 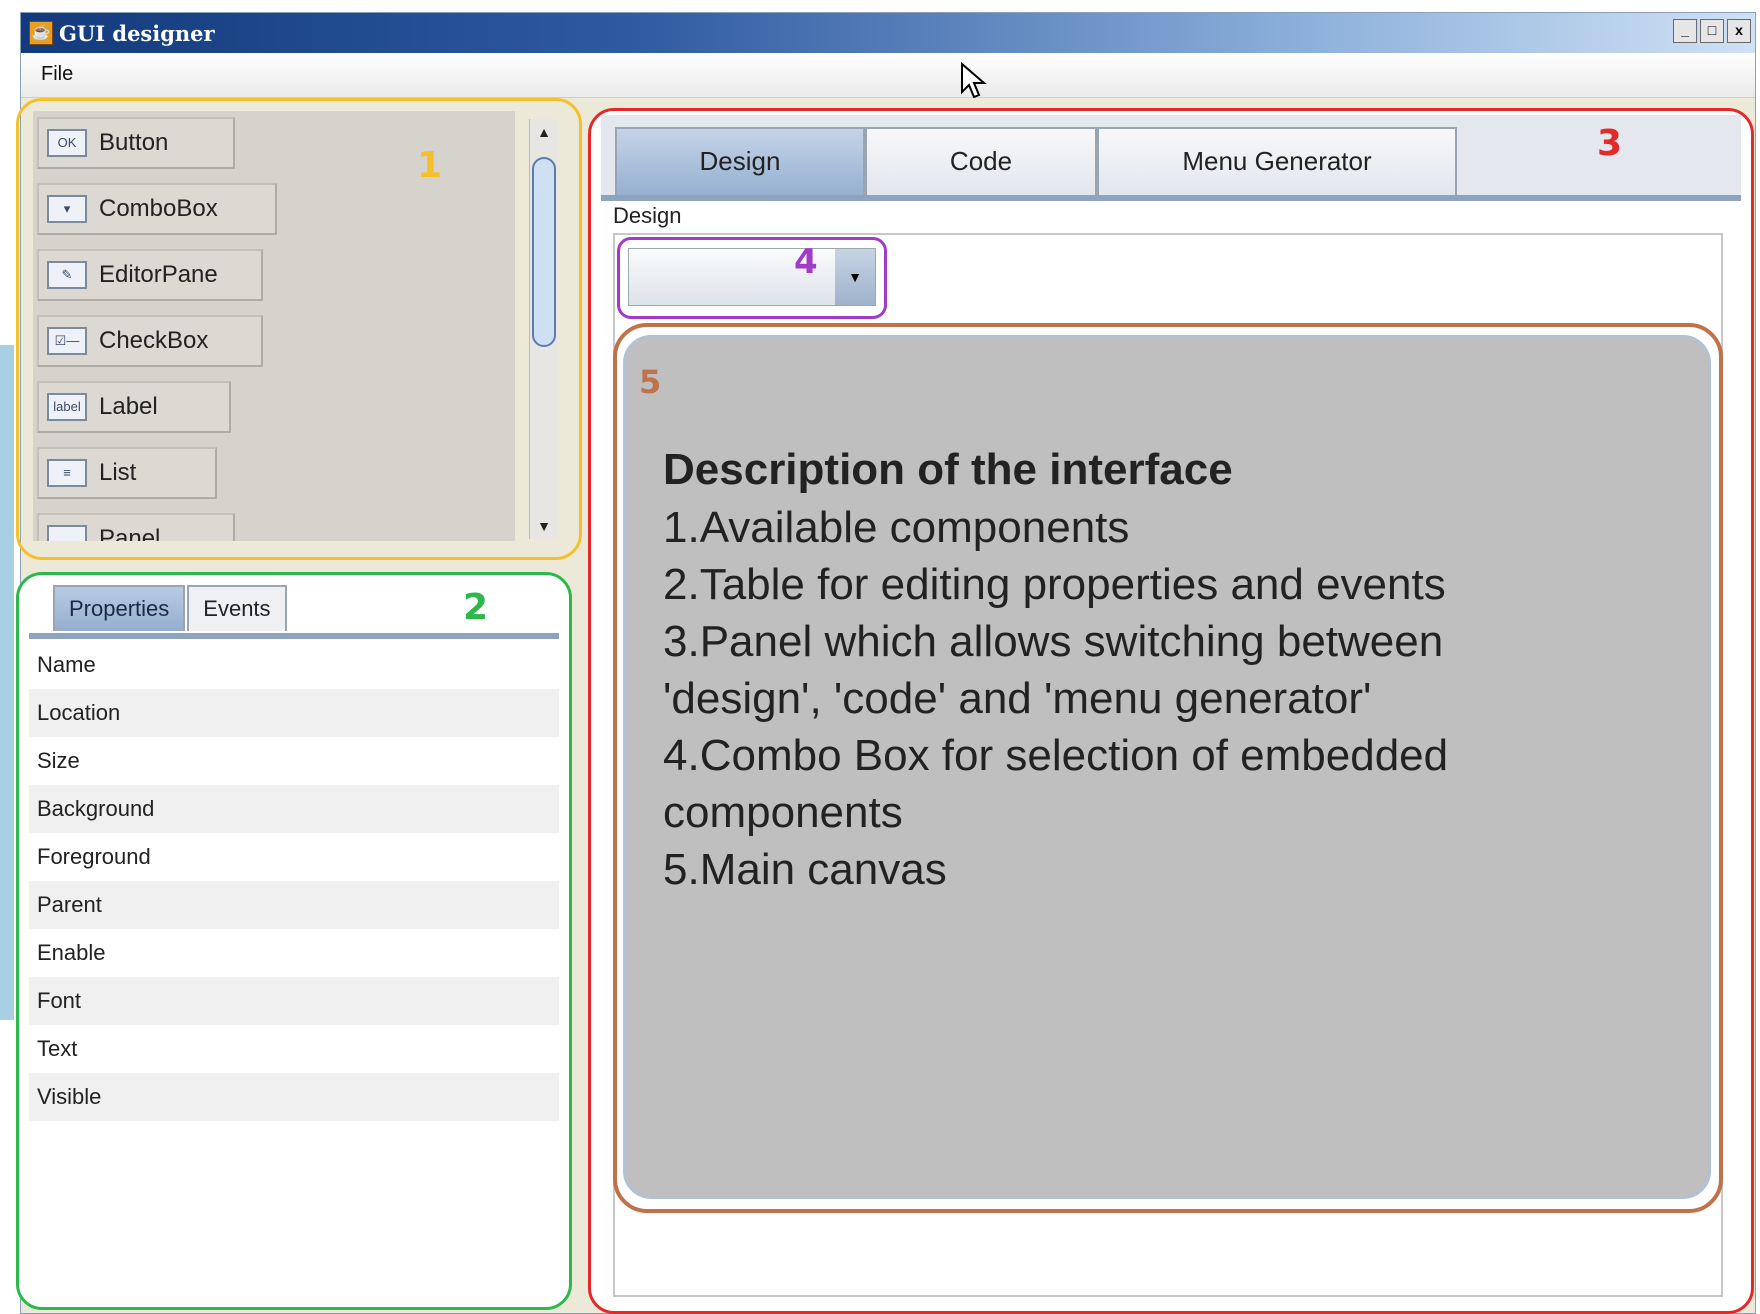 I want to click on marker-2: 2, so click(x=476, y=607).